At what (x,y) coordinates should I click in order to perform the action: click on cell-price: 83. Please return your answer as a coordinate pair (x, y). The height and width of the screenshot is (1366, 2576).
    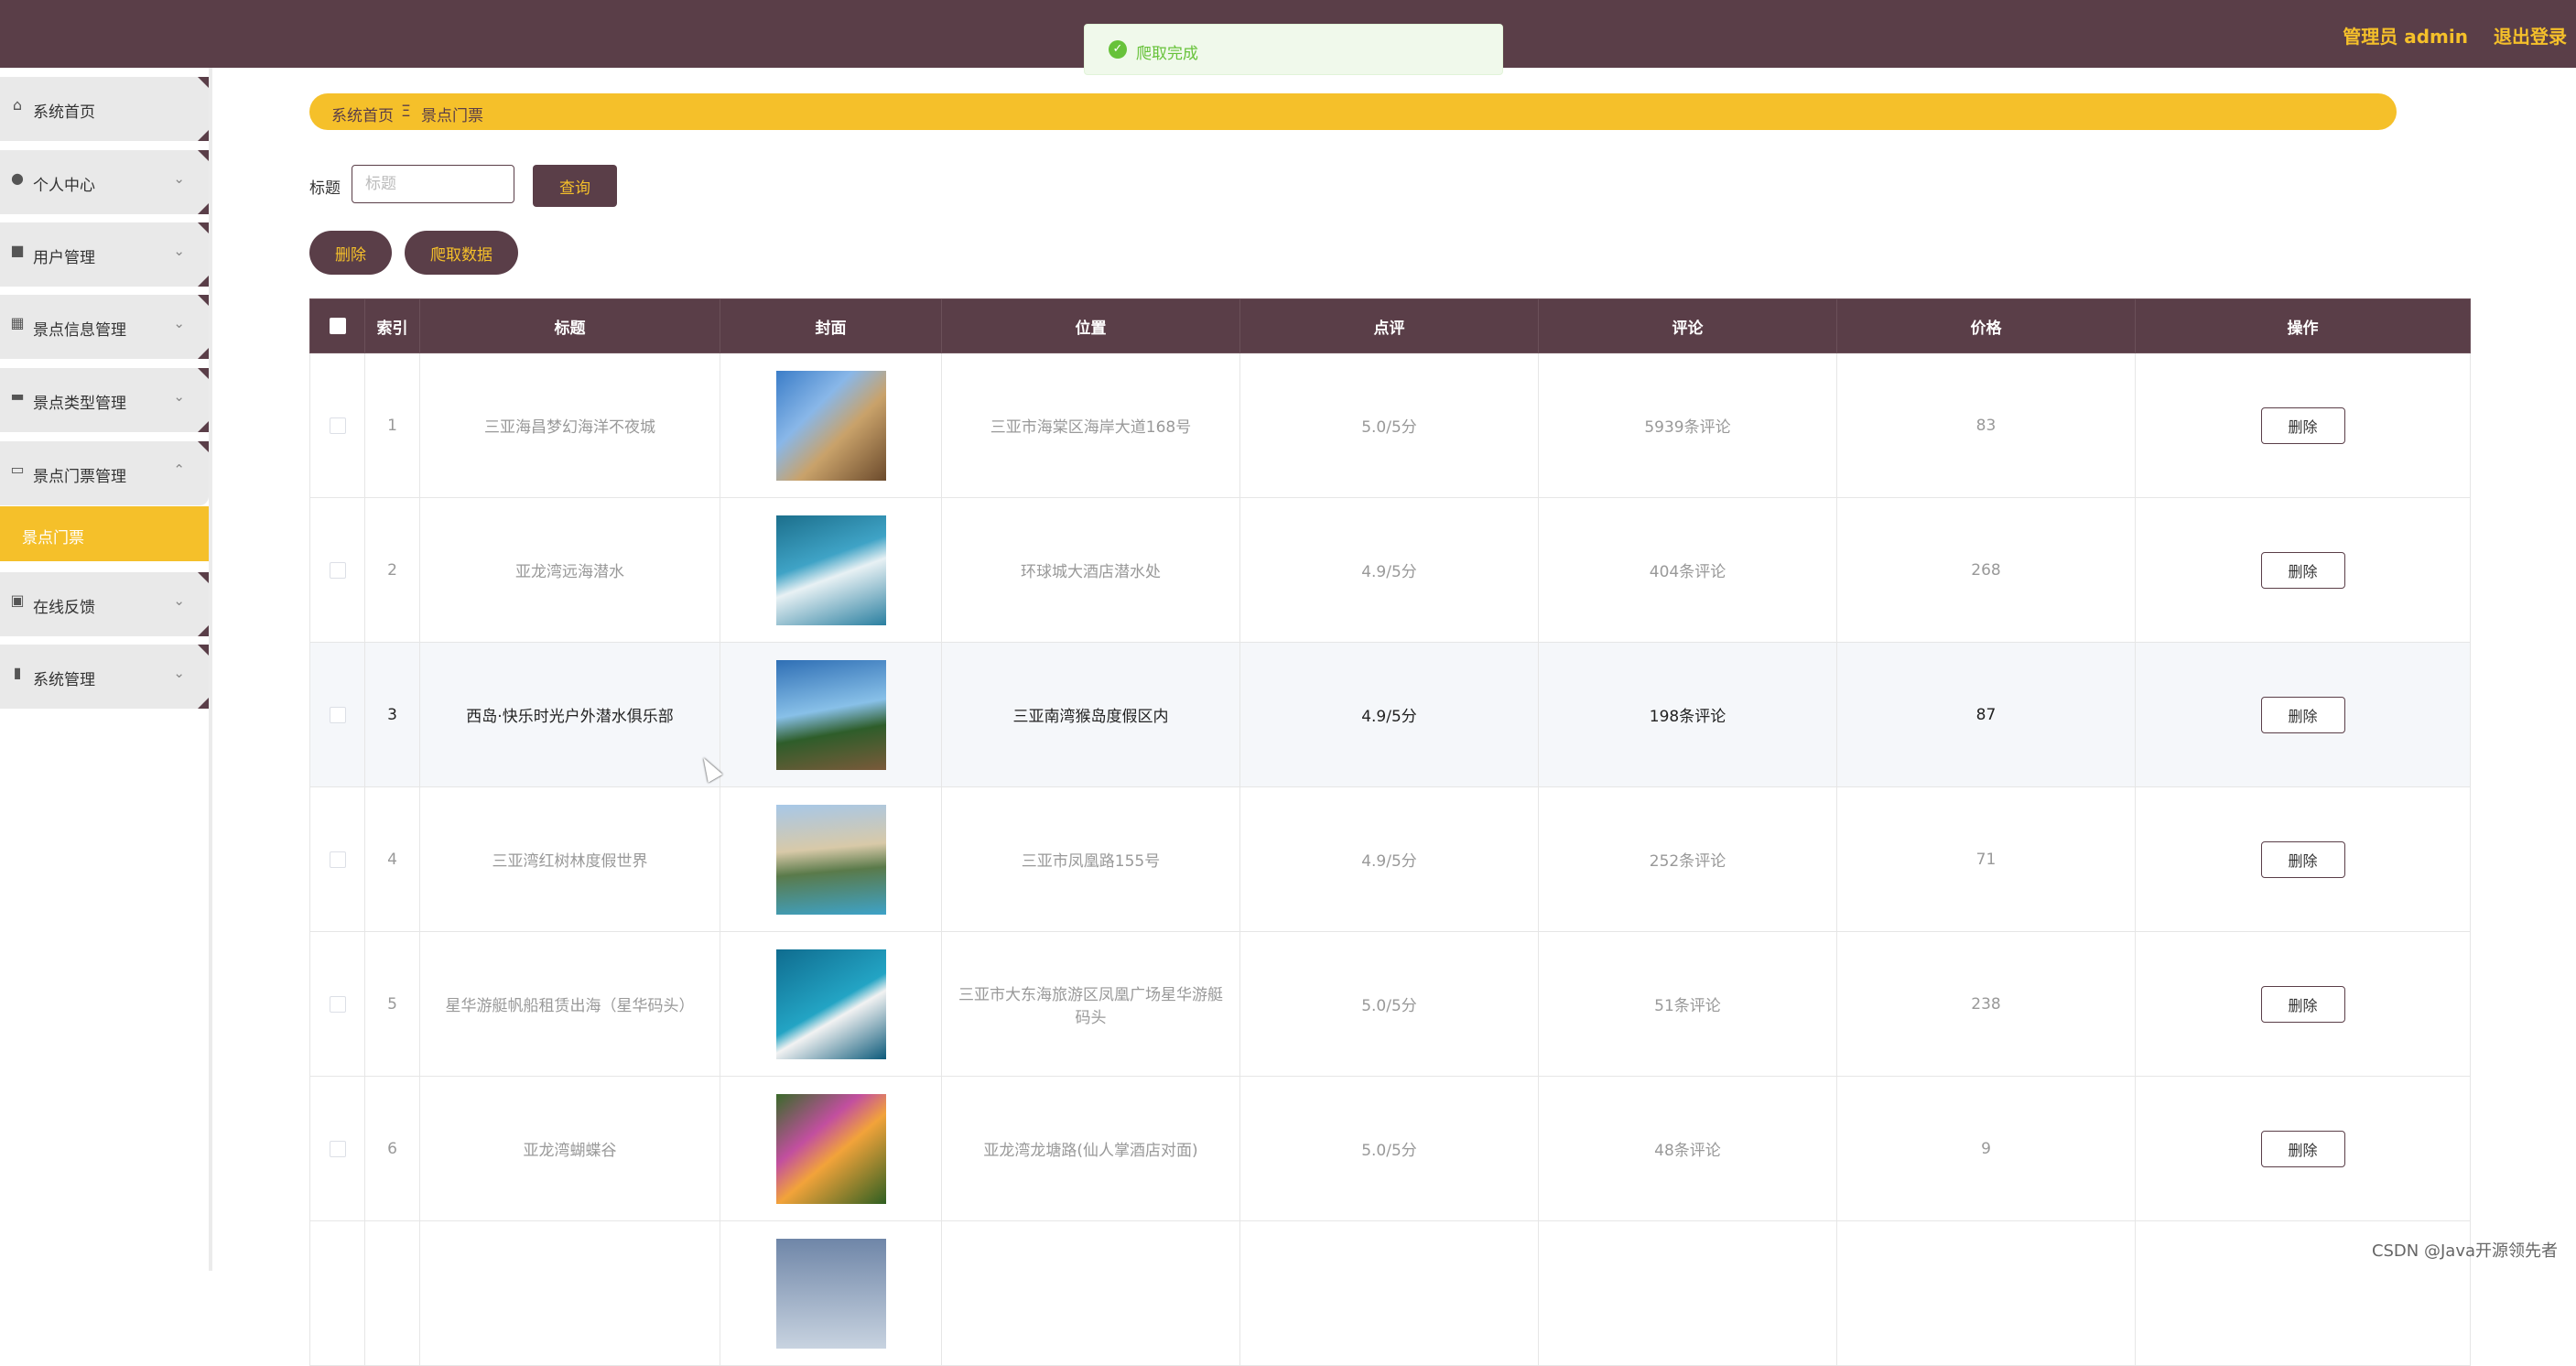
    Looking at the image, I should click on (1986, 425).